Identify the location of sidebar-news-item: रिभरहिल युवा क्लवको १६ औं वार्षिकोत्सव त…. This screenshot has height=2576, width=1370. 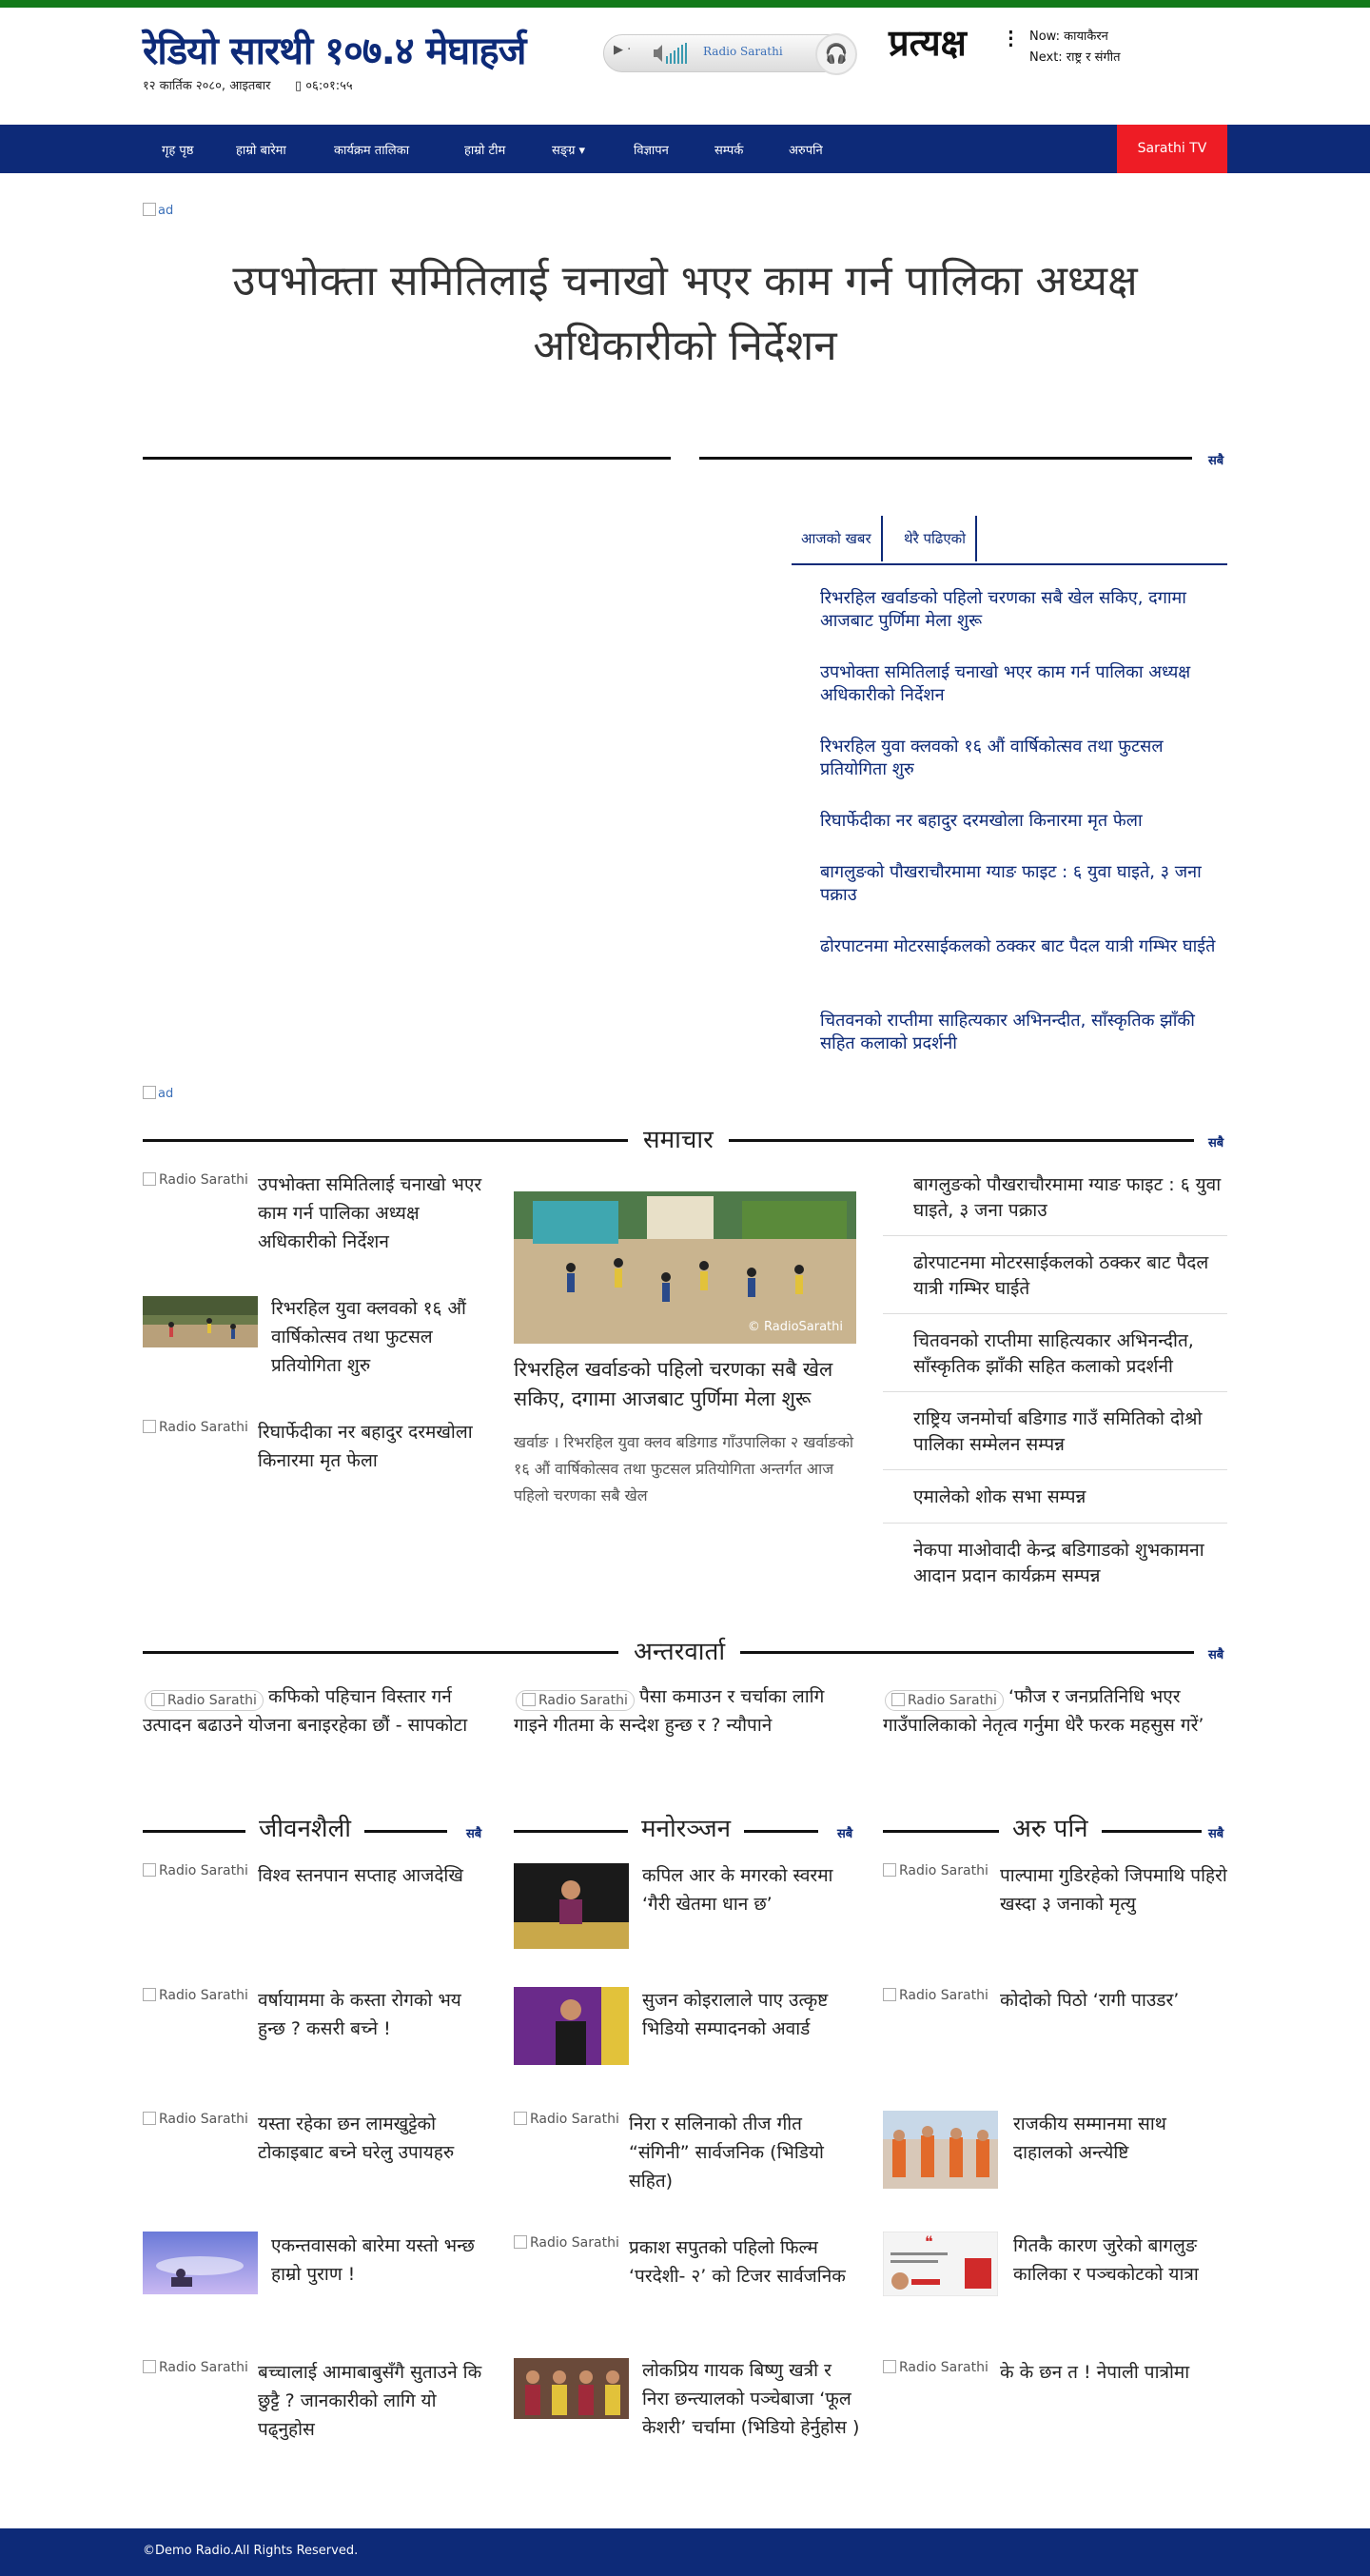
(1020, 758).